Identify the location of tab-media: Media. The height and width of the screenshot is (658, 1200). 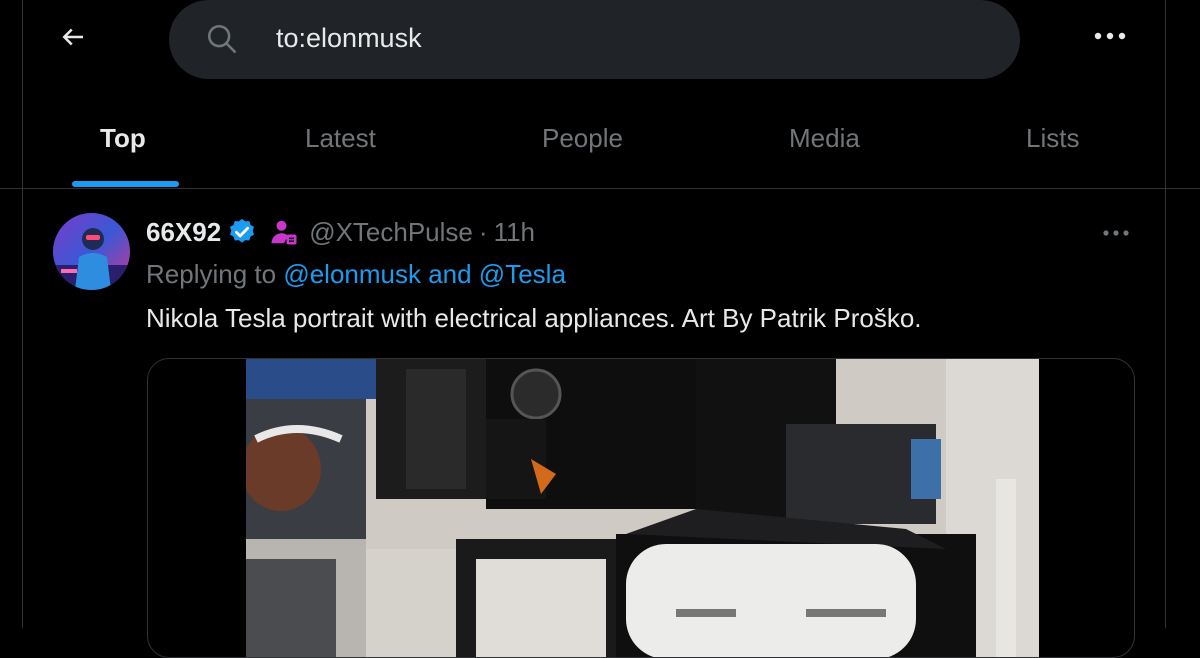
(824, 138).